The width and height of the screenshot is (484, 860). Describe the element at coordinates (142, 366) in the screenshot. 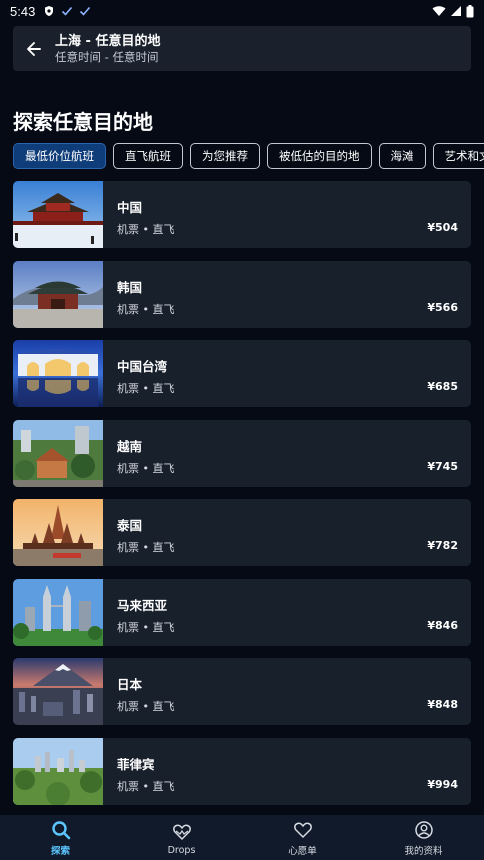

I see `destination-name: 中国台湾` at that location.